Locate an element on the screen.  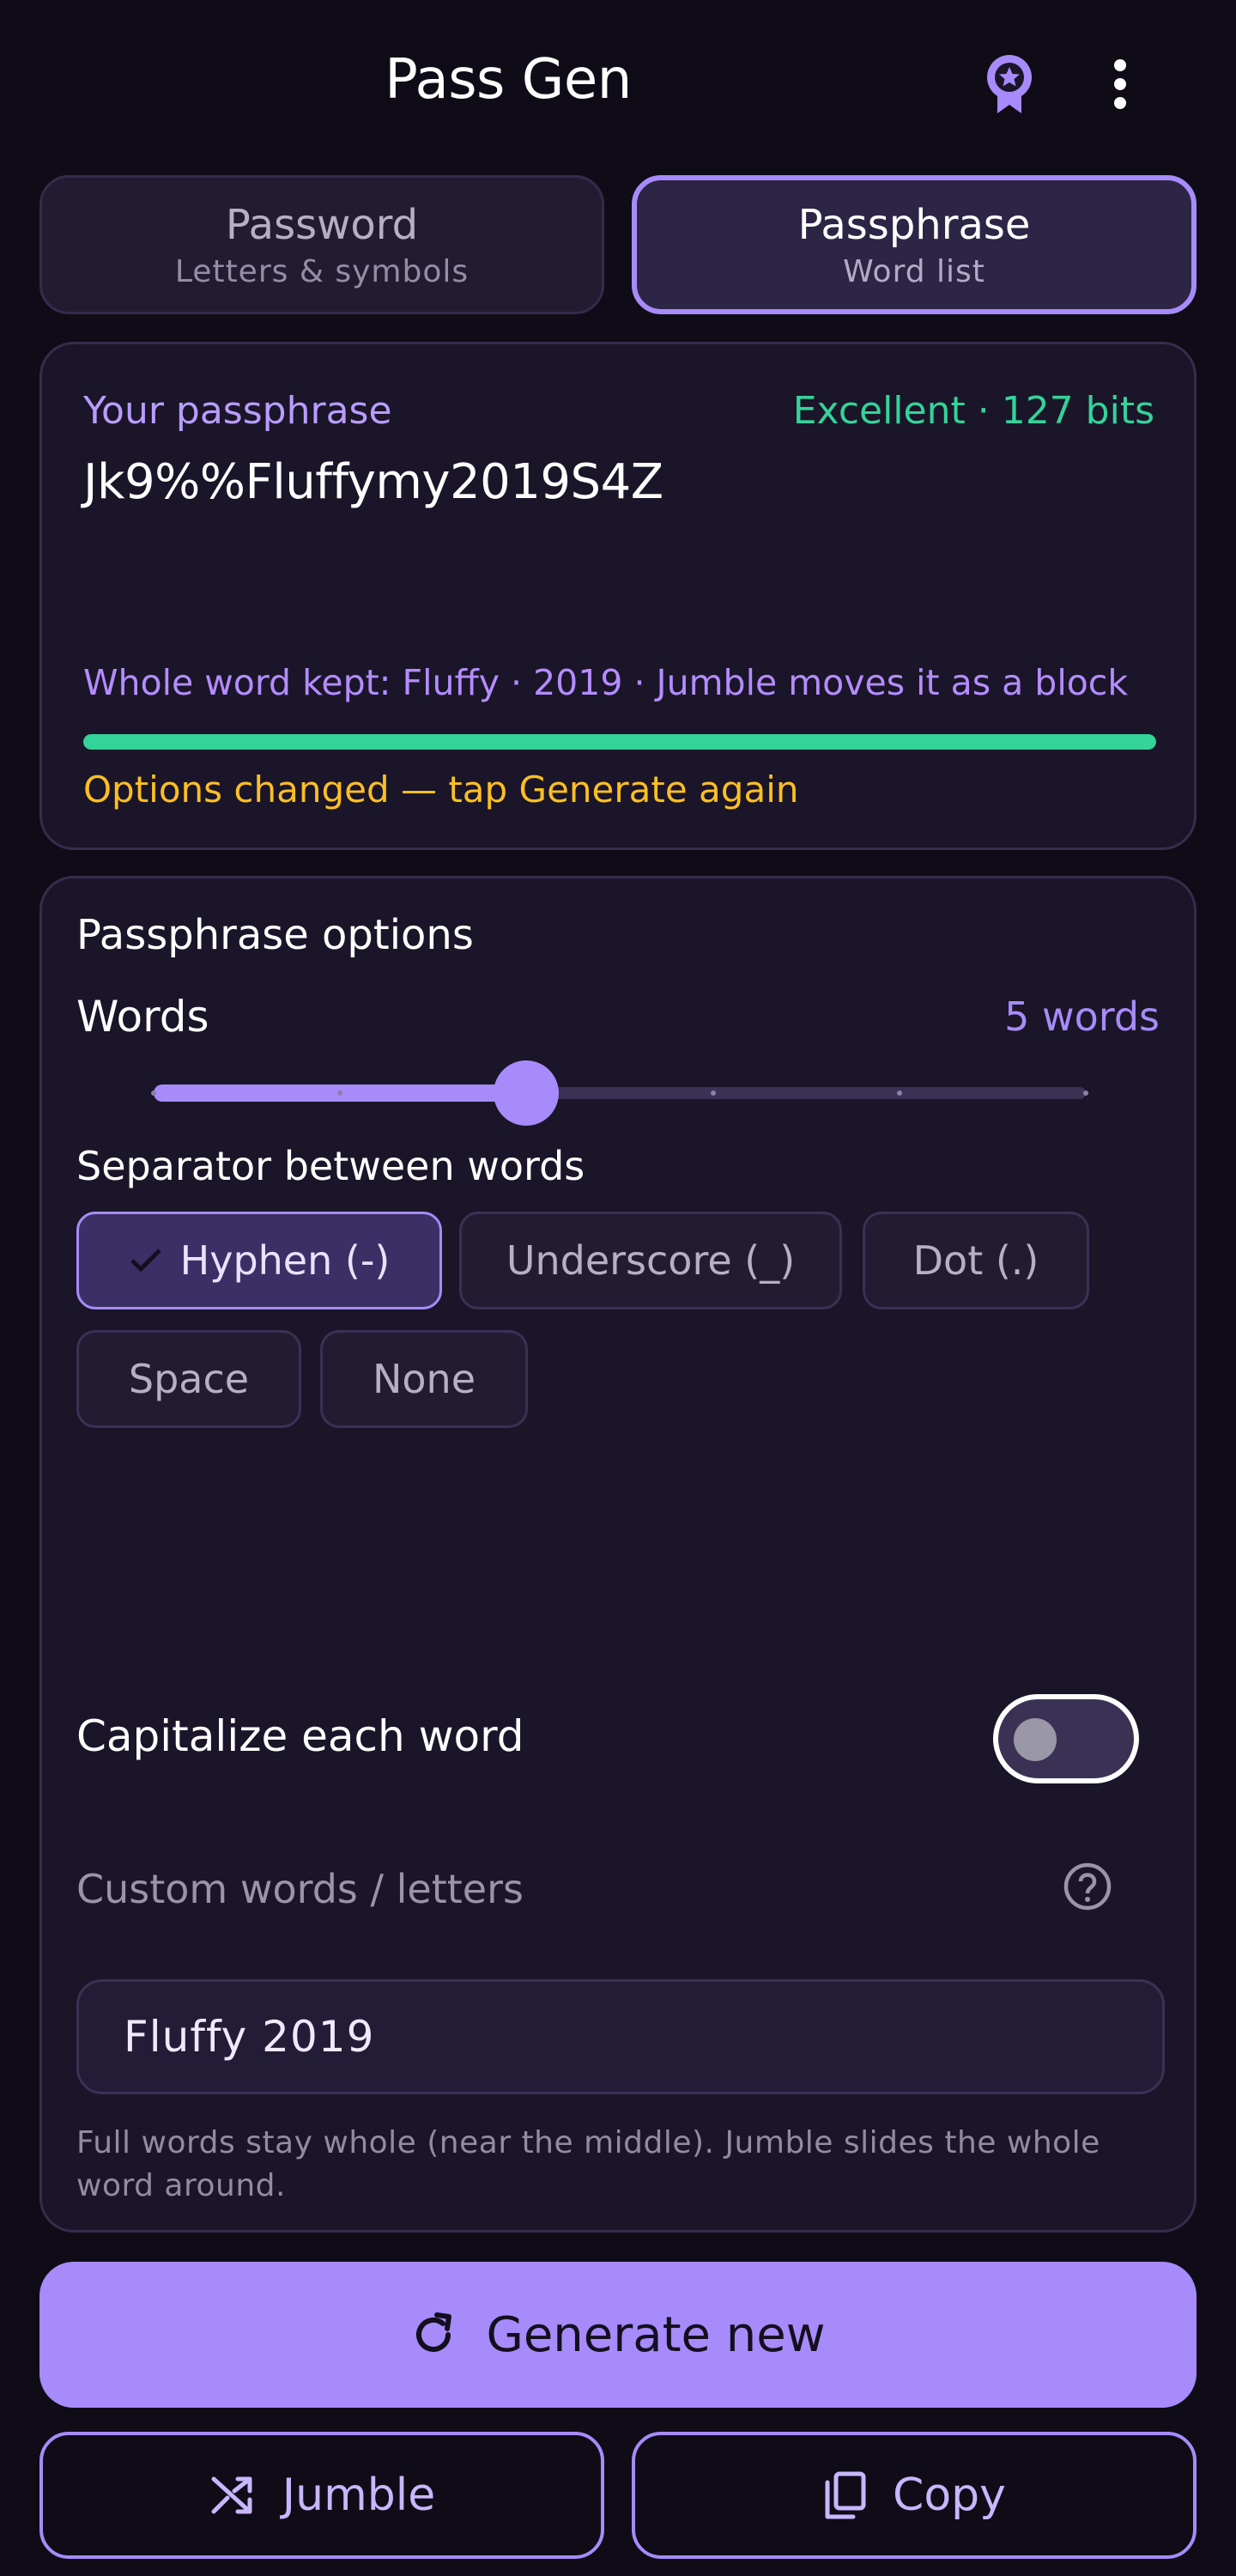
separator-chip-label: Hyphen (-) is located at coordinates (285, 1261).